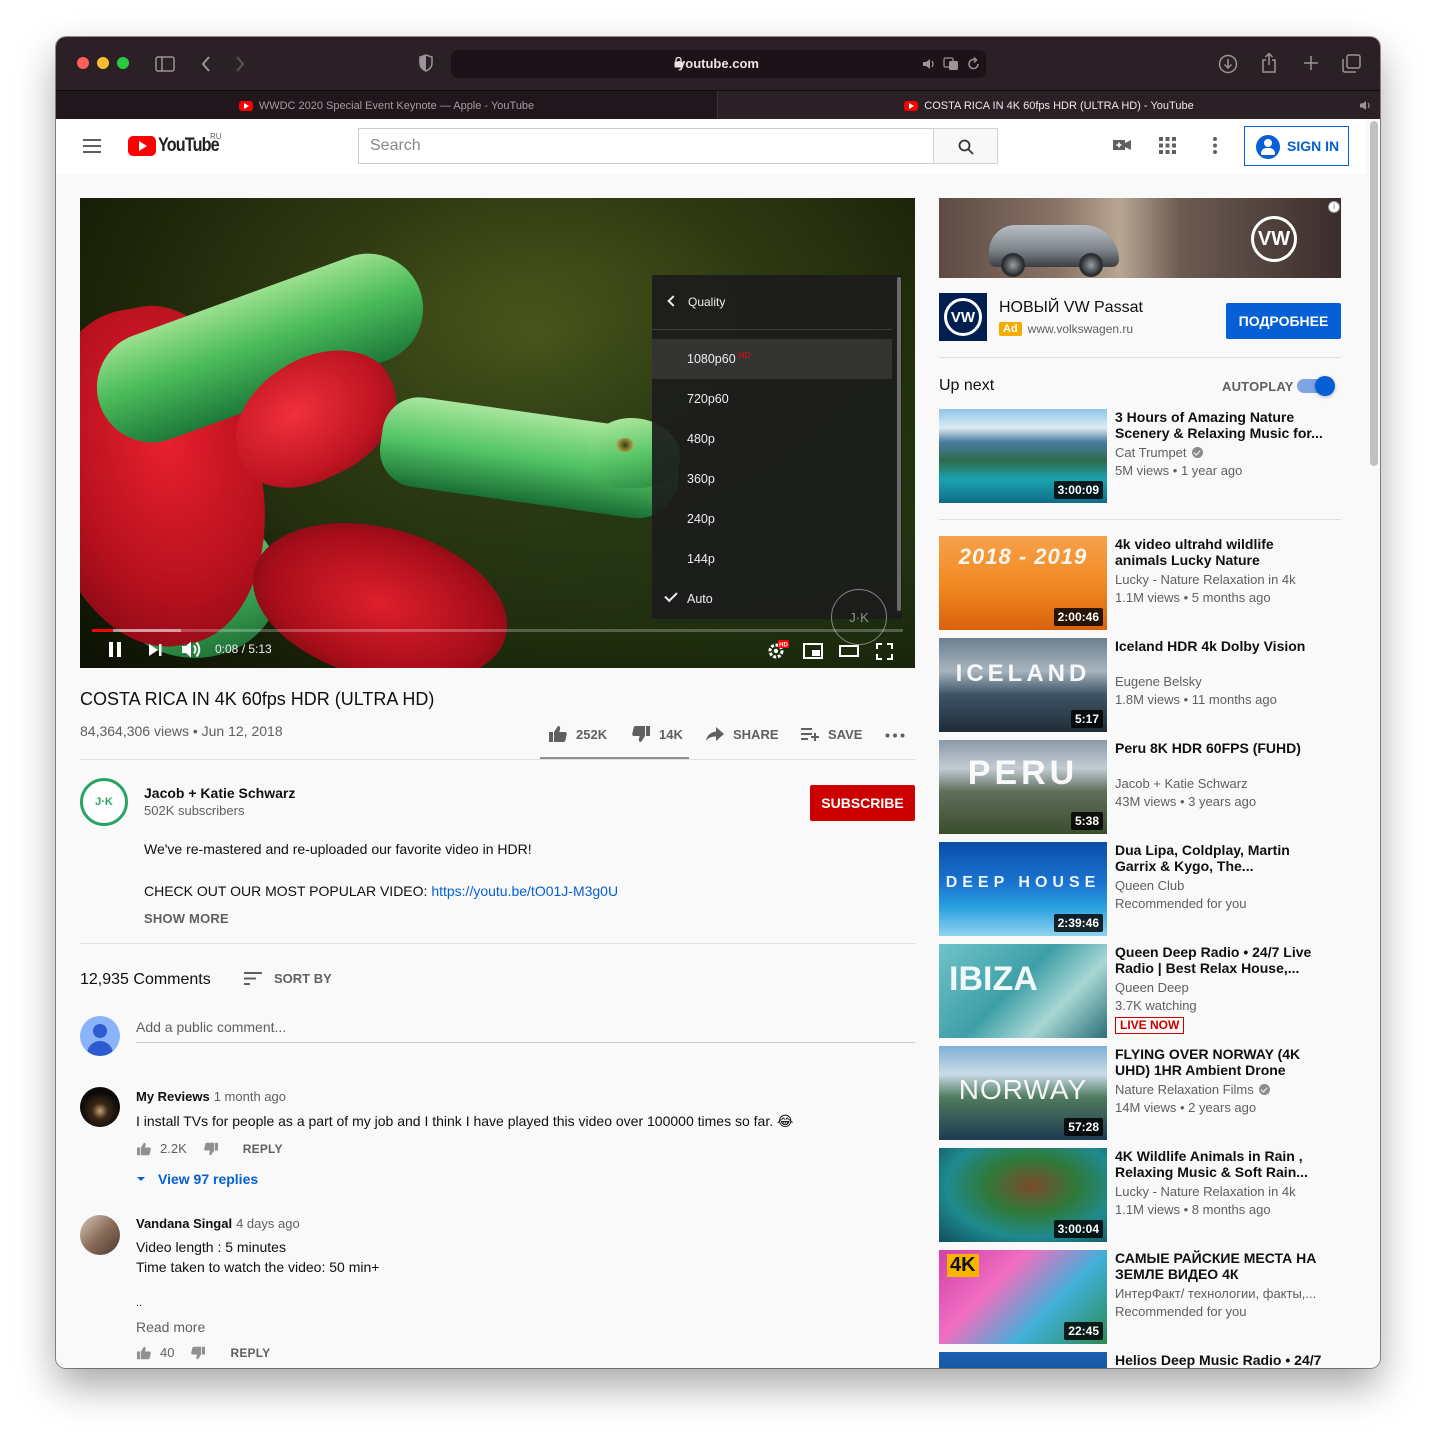 Image resolution: width=1436 pixels, height=1442 pixels. I want to click on quality-menu-back: Quality, so click(772, 302).